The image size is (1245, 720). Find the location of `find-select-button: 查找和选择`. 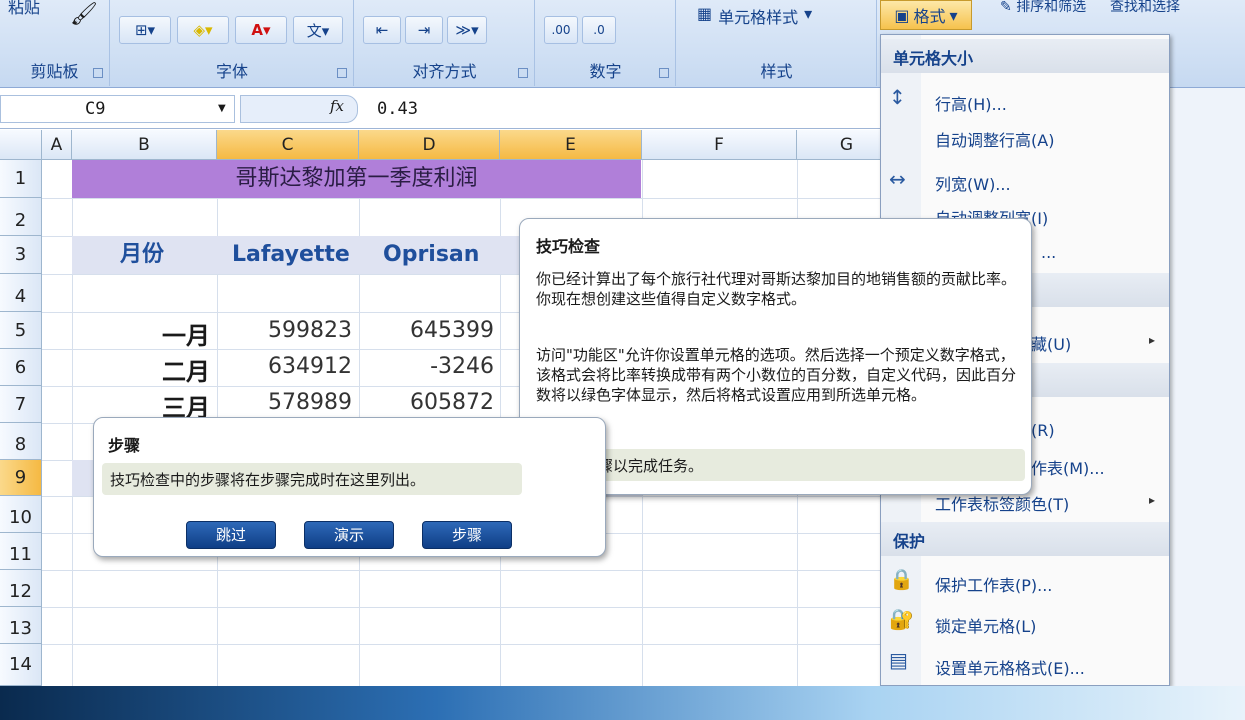

find-select-button: 查找和选择 is located at coordinates (1145, 8).